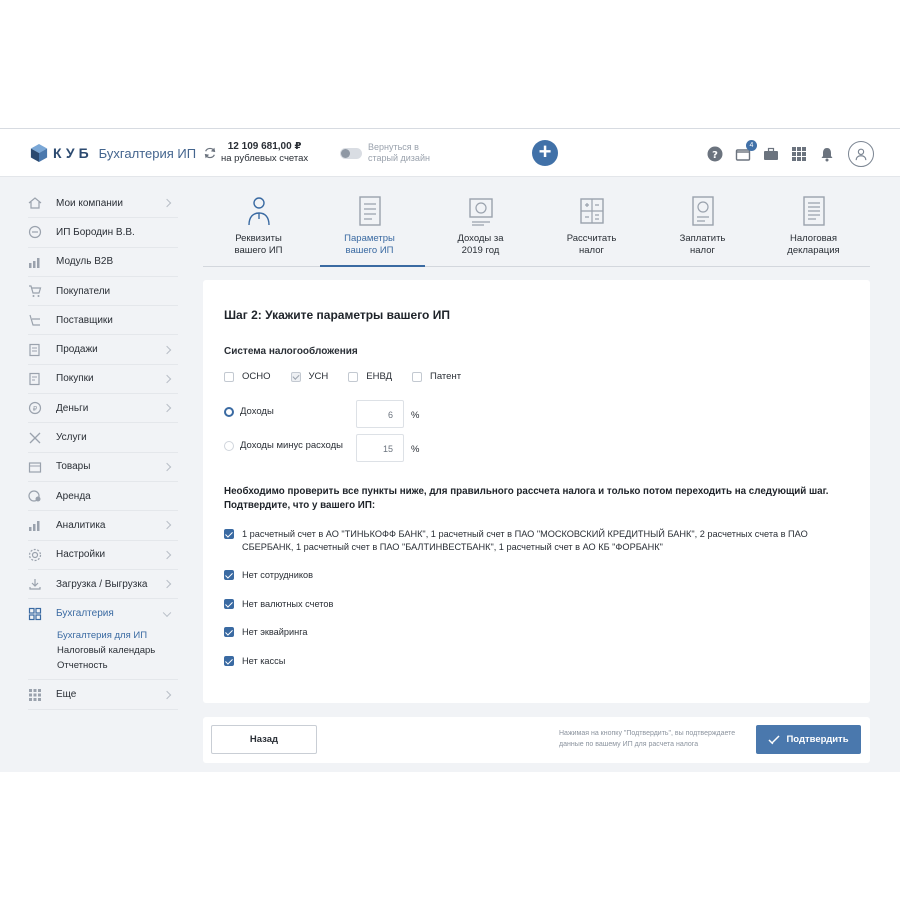 This screenshot has height=900, width=900. What do you see at coordinates (84, 320) in the screenshot?
I see `sidebar-item-label: Поставщики` at bounding box center [84, 320].